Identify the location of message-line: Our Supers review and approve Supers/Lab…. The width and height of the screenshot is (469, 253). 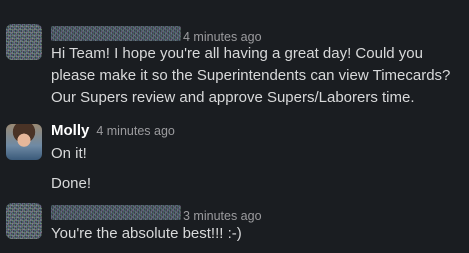
(233, 97).